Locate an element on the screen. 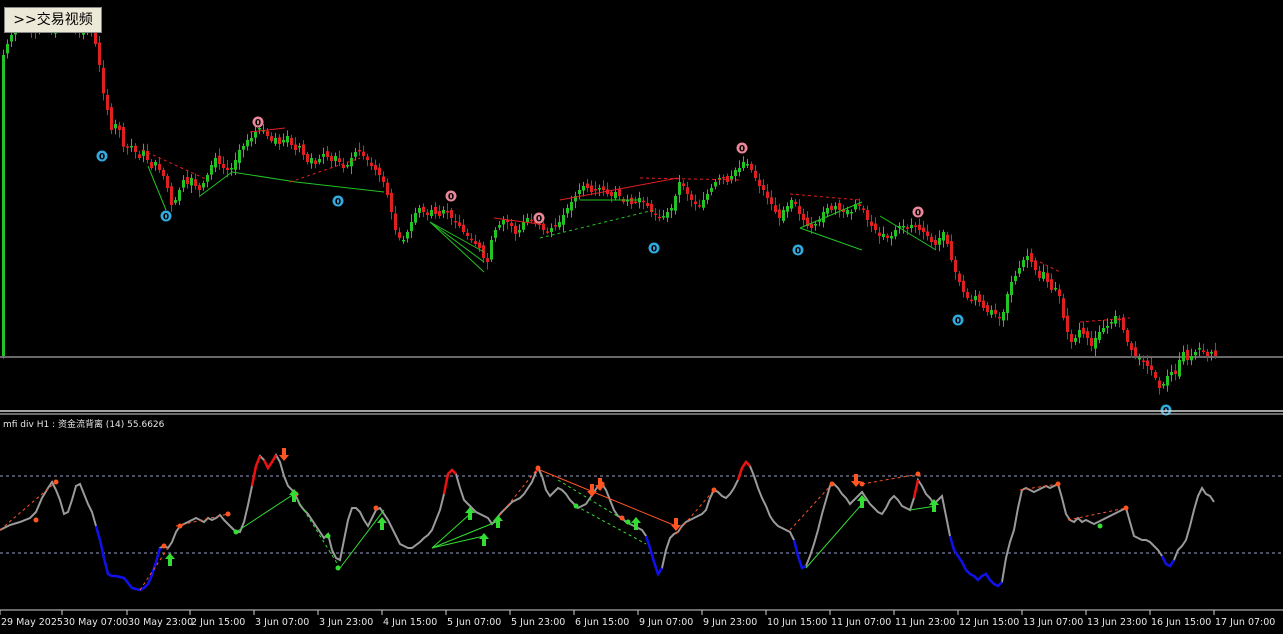 The width and height of the screenshot is (1283, 634). indicator-label: mfi div H1 : 资金流背离 (14) 55.6626 is located at coordinates (83, 423).